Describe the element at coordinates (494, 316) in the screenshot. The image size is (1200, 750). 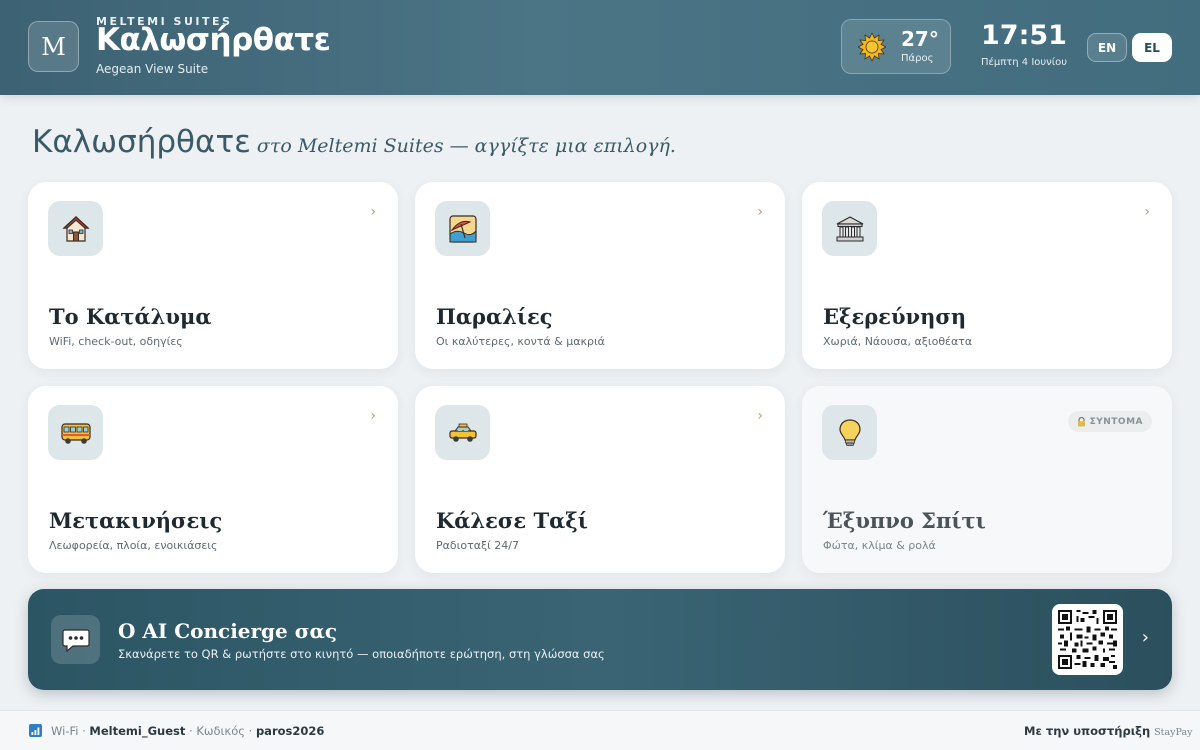
I see `card-title: Παραλίες` at that location.